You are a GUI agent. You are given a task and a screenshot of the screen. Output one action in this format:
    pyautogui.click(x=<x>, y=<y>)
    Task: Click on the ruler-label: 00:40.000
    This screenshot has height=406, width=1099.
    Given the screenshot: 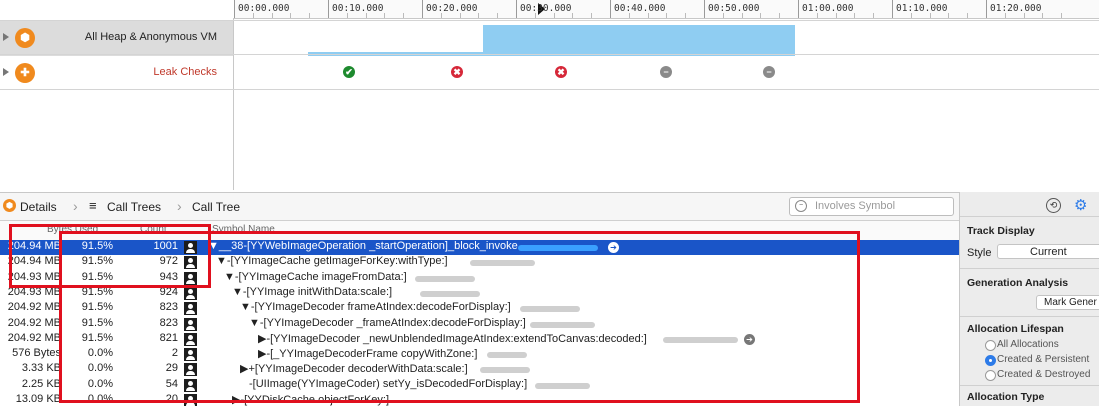 What is the action you would take?
    pyautogui.click(x=640, y=8)
    